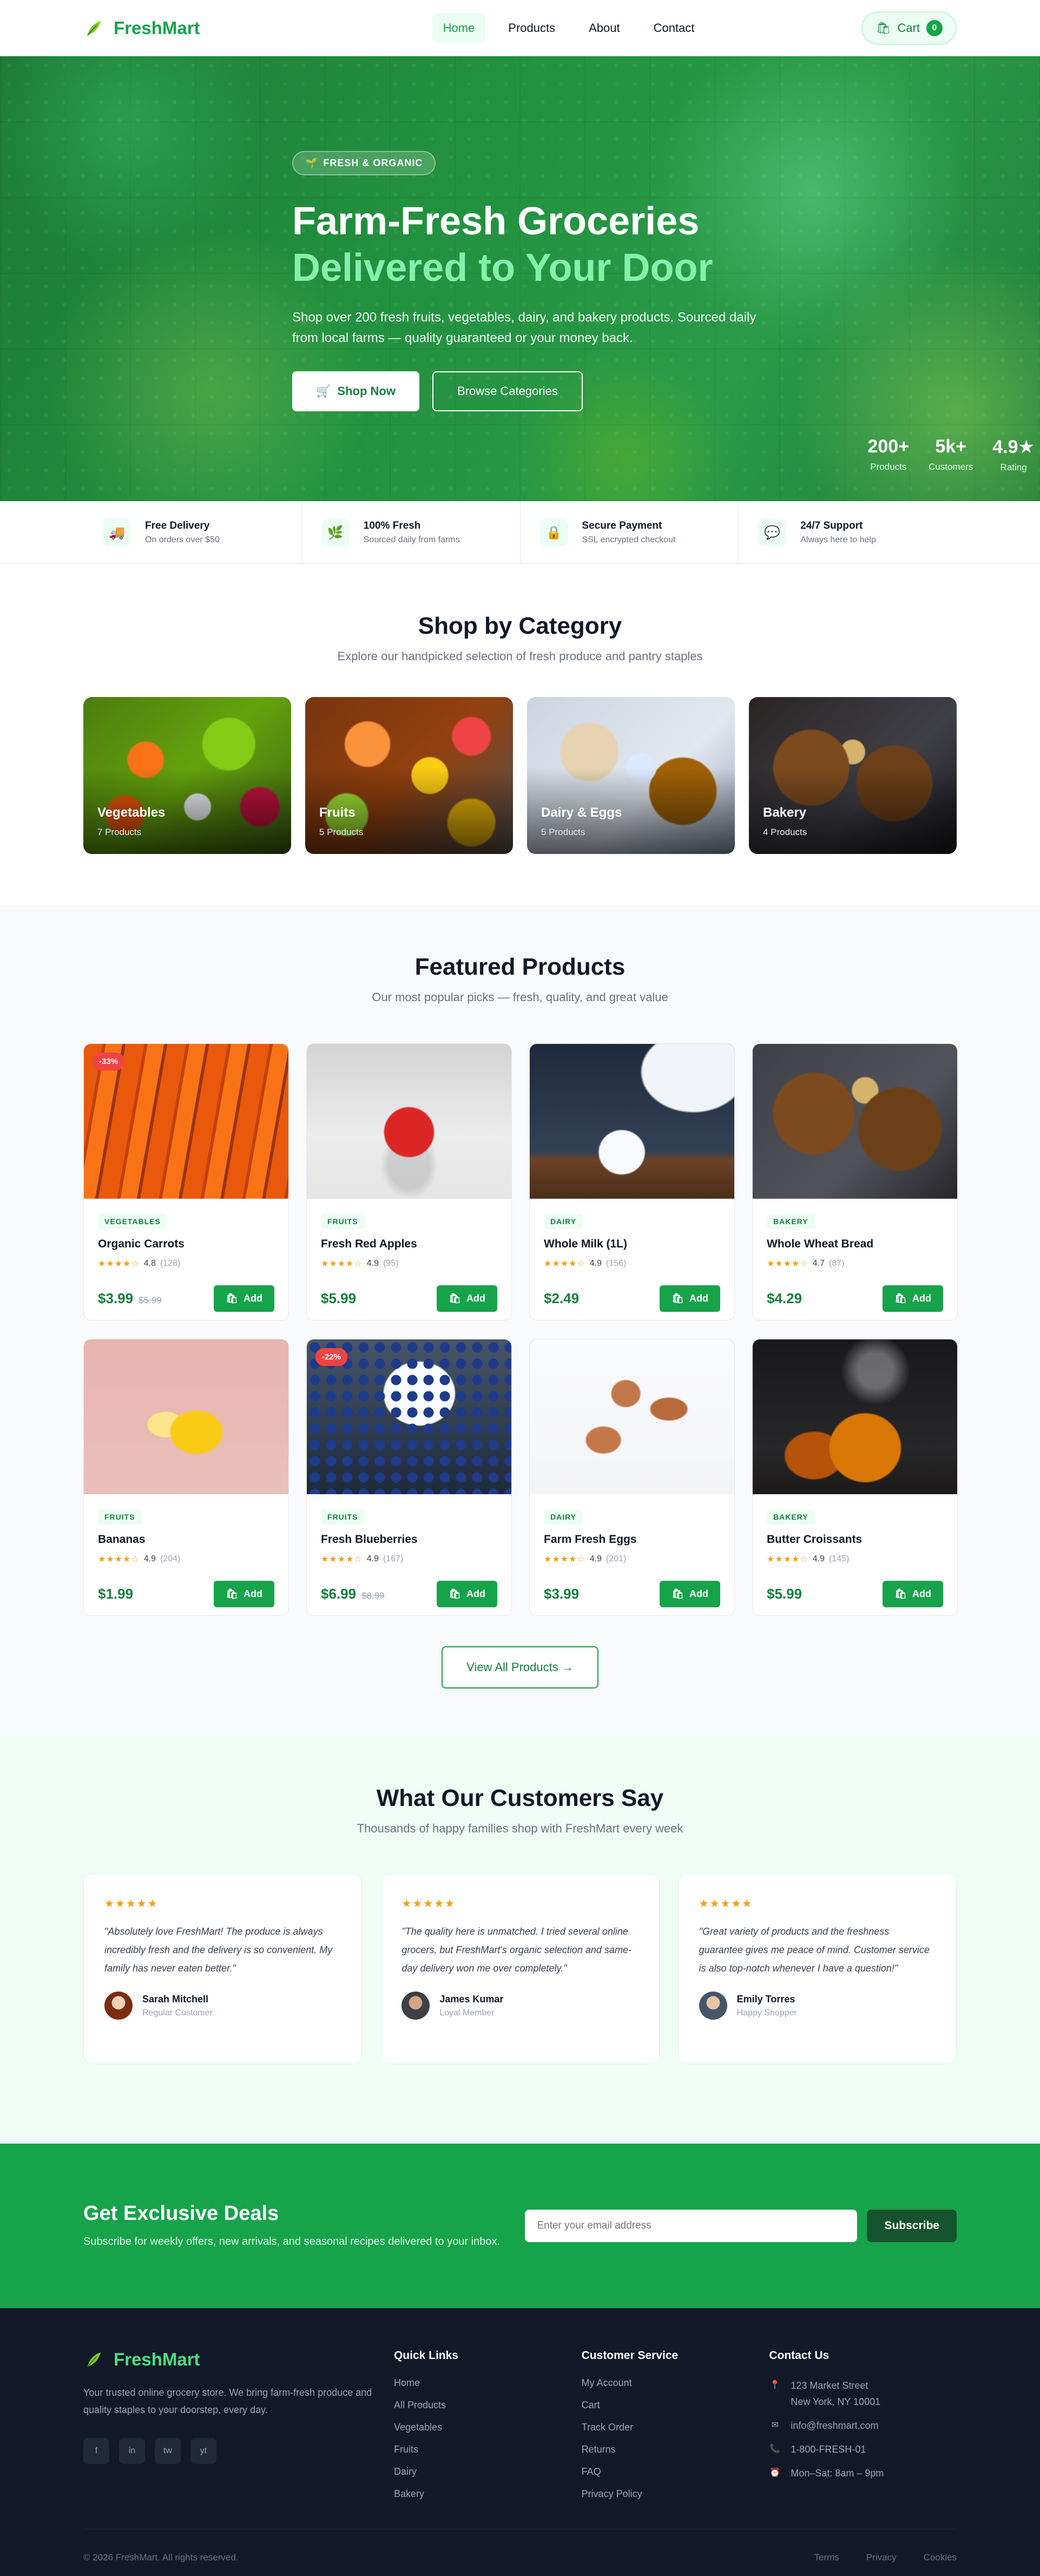 This screenshot has width=1040, height=2576. What do you see at coordinates (222, 2006) in the screenshot?
I see `testimonial-author: Sarah Mitchell Regular Customer` at bounding box center [222, 2006].